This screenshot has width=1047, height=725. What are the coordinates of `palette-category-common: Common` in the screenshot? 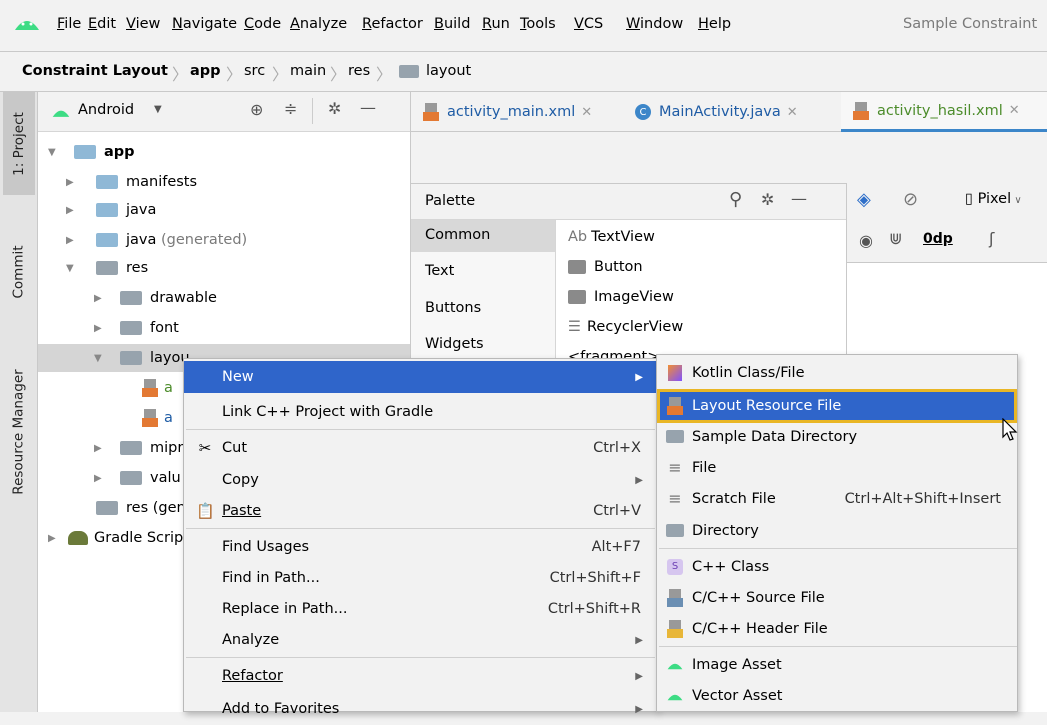 It's located at (457, 235).